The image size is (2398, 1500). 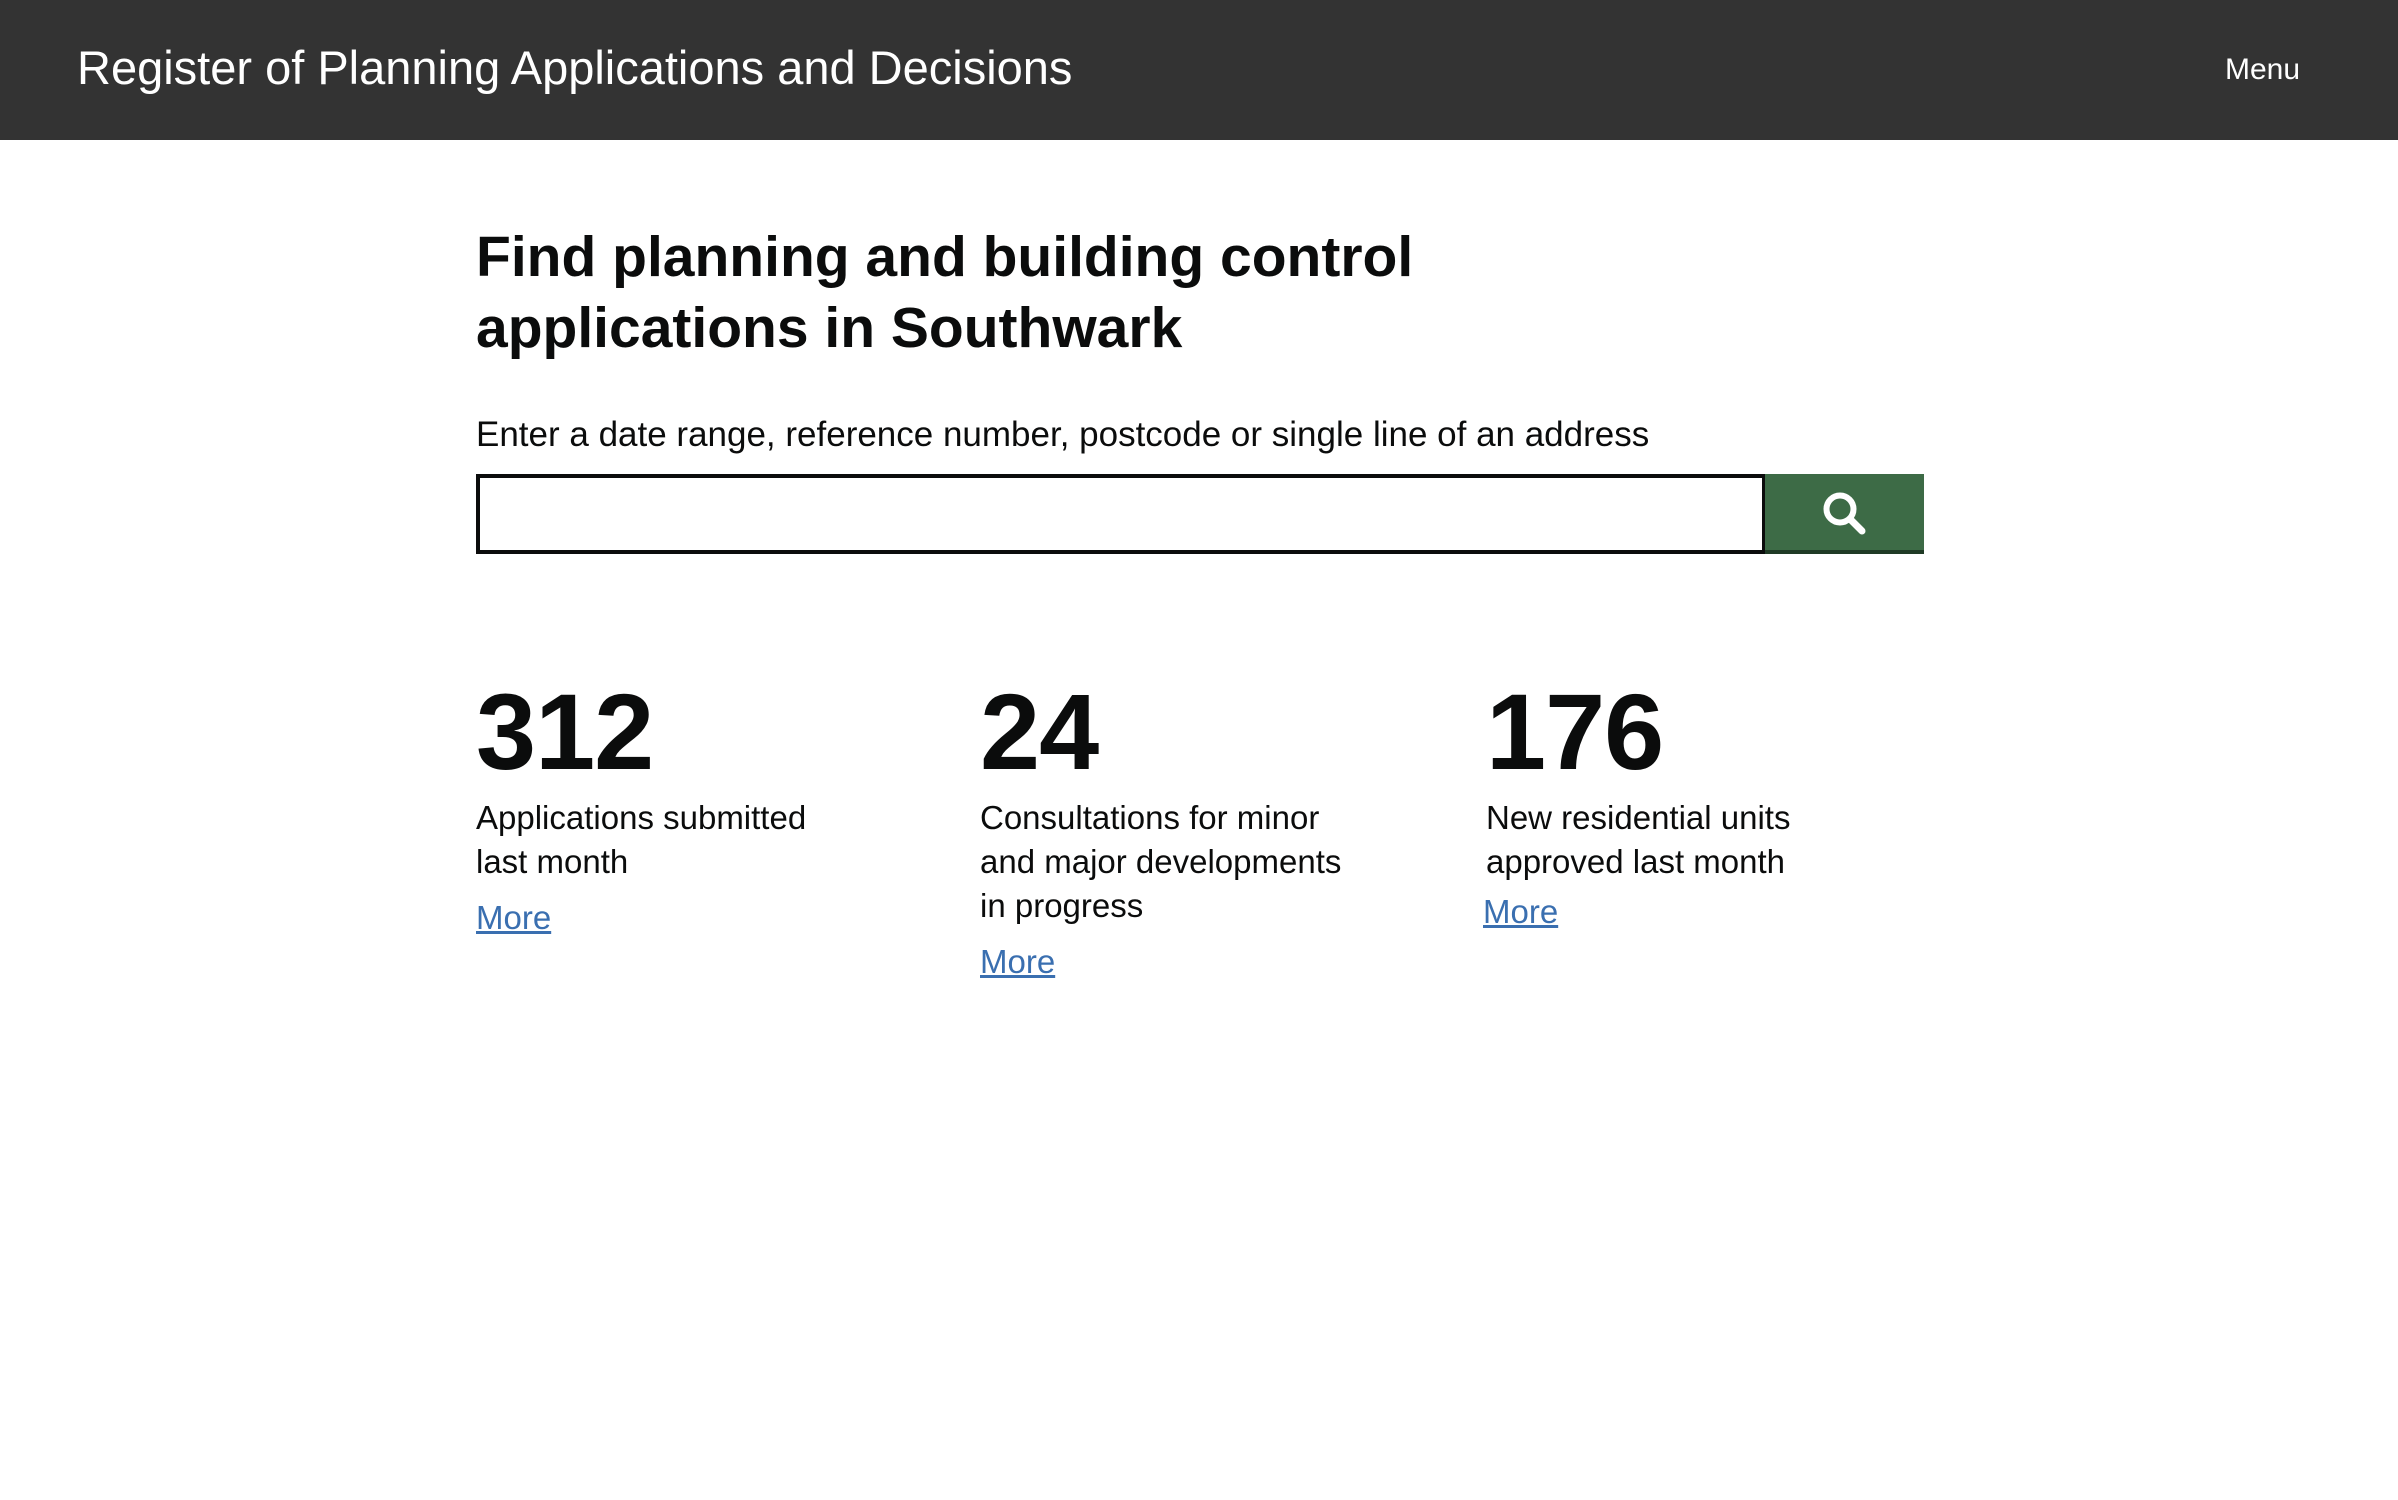 I want to click on stat-description-line: approved last month, so click(x=1636, y=861).